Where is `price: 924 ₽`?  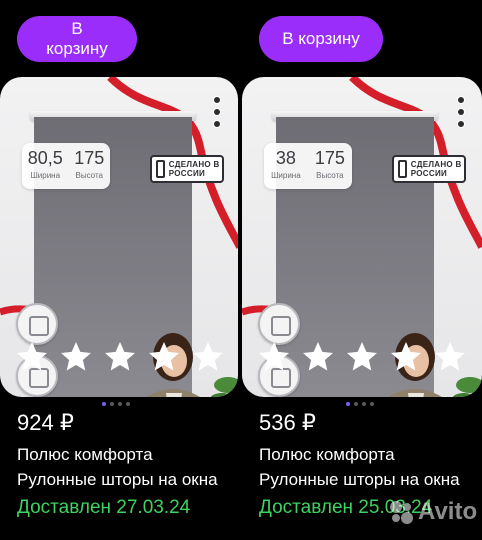 price: 924 ₽ is located at coordinates (45, 422).